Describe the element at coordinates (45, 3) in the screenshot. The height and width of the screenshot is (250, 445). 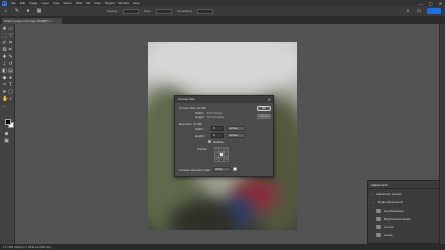
I see `menu-layer: Layer` at that location.